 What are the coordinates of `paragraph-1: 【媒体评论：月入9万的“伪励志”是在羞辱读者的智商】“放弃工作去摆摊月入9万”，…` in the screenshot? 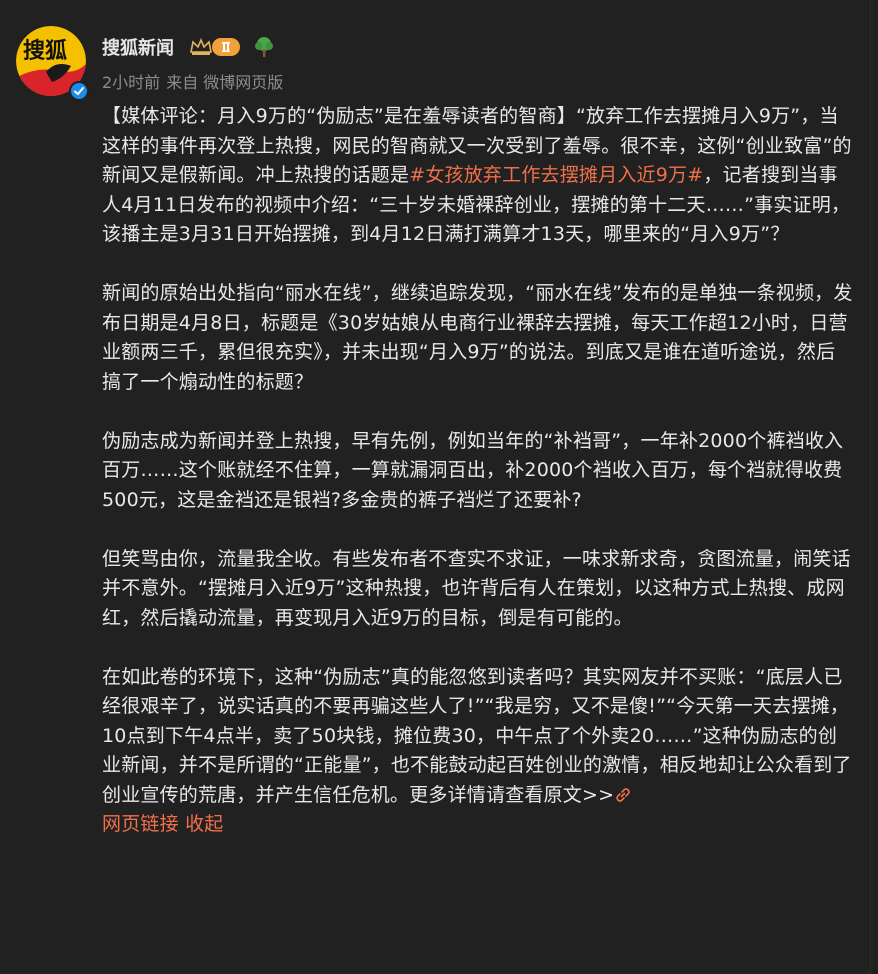 It's located at (478, 176).